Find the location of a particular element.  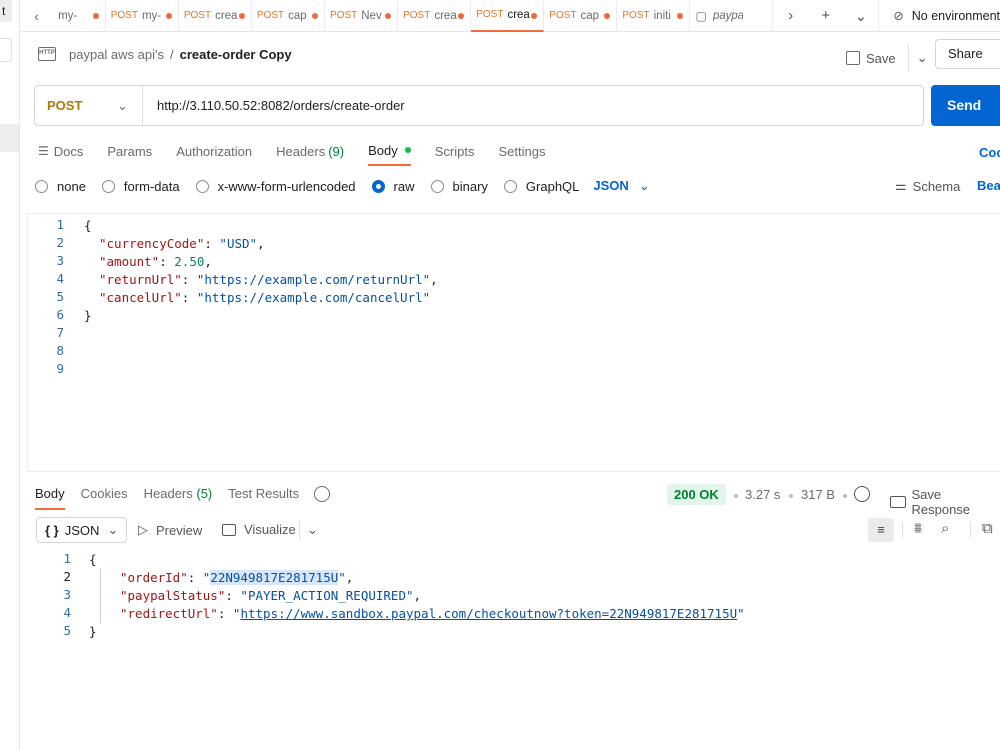

response-tab-headers: Headers (5) is located at coordinates (178, 498).